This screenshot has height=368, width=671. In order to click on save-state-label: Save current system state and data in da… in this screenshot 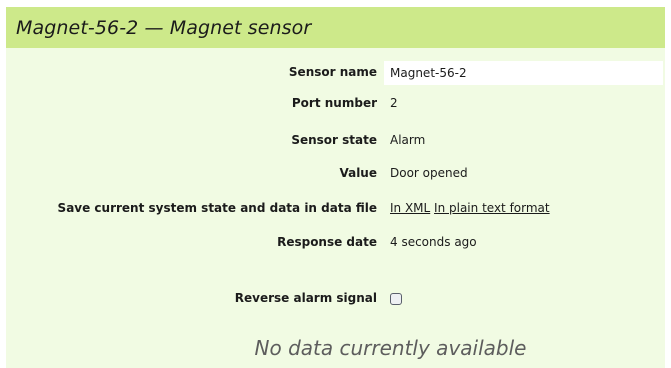, I will do `click(217, 208)`.